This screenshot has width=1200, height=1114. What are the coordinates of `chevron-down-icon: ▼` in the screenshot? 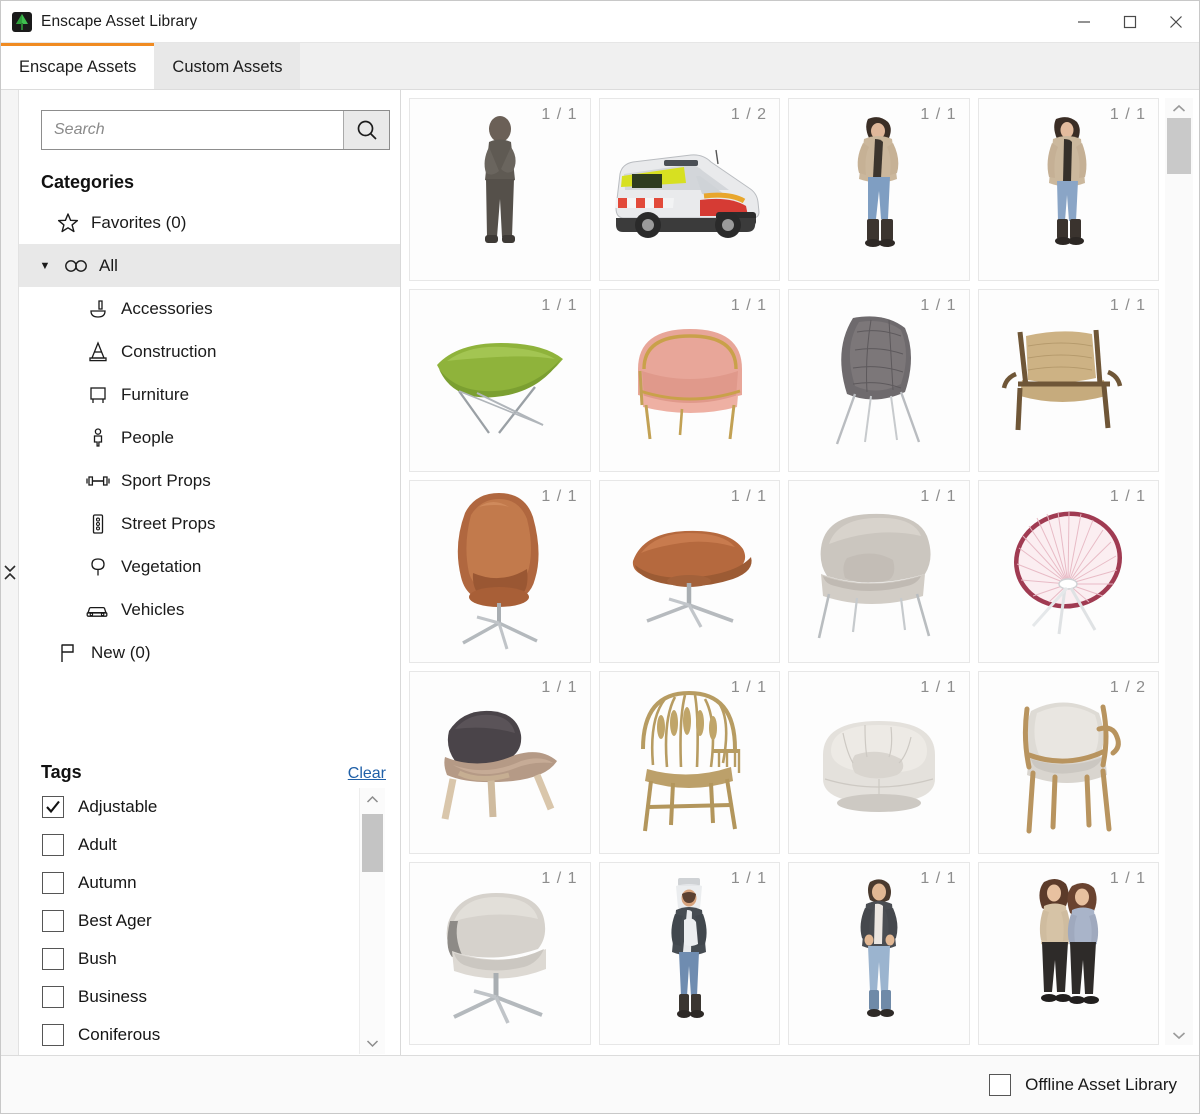 It's located at (45, 266).